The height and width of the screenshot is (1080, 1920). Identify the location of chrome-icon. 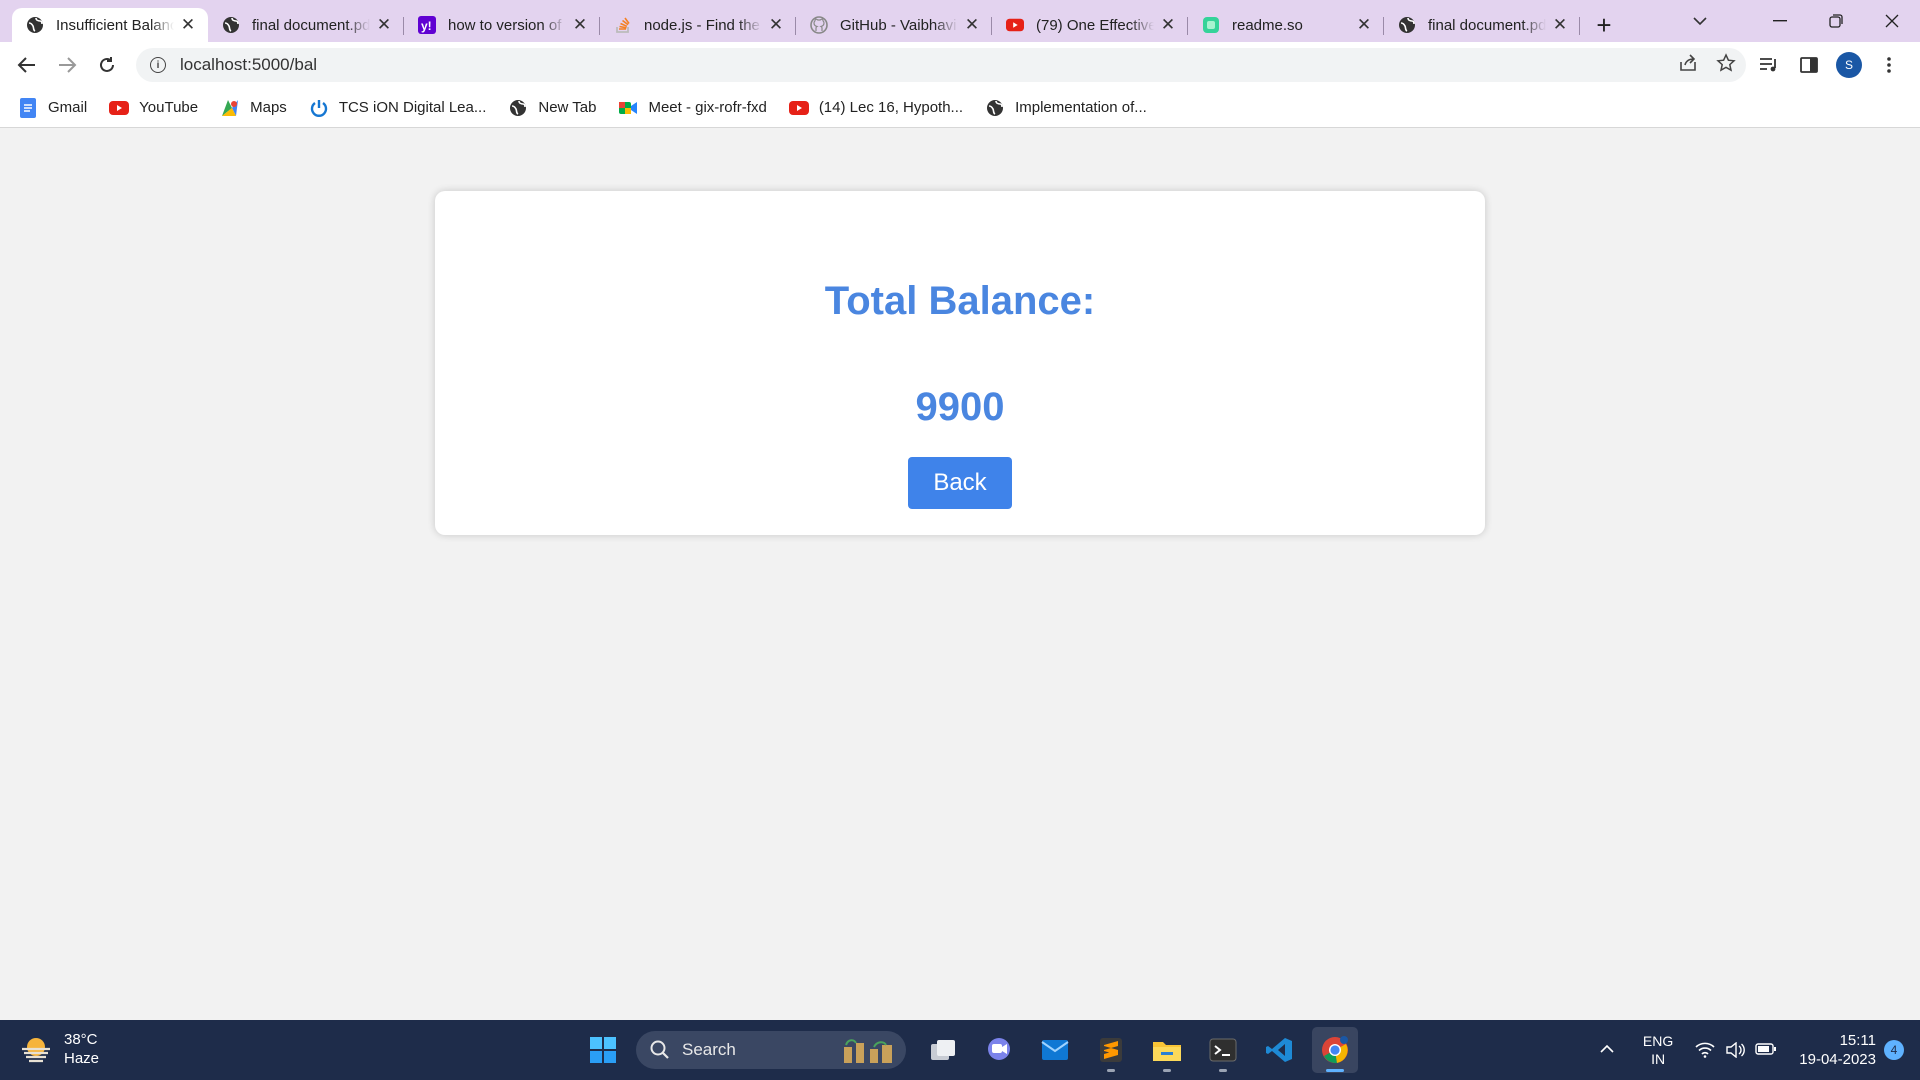
(1335, 1050).